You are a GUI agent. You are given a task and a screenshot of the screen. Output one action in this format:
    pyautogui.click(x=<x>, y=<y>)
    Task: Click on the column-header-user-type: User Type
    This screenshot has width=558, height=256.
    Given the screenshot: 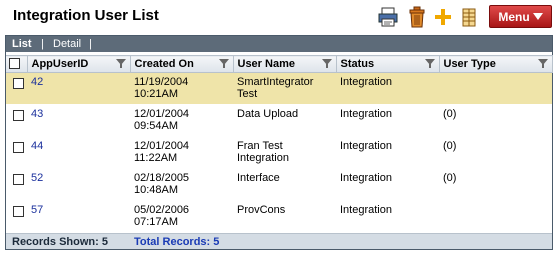 What is the action you would take?
    pyautogui.click(x=496, y=64)
    